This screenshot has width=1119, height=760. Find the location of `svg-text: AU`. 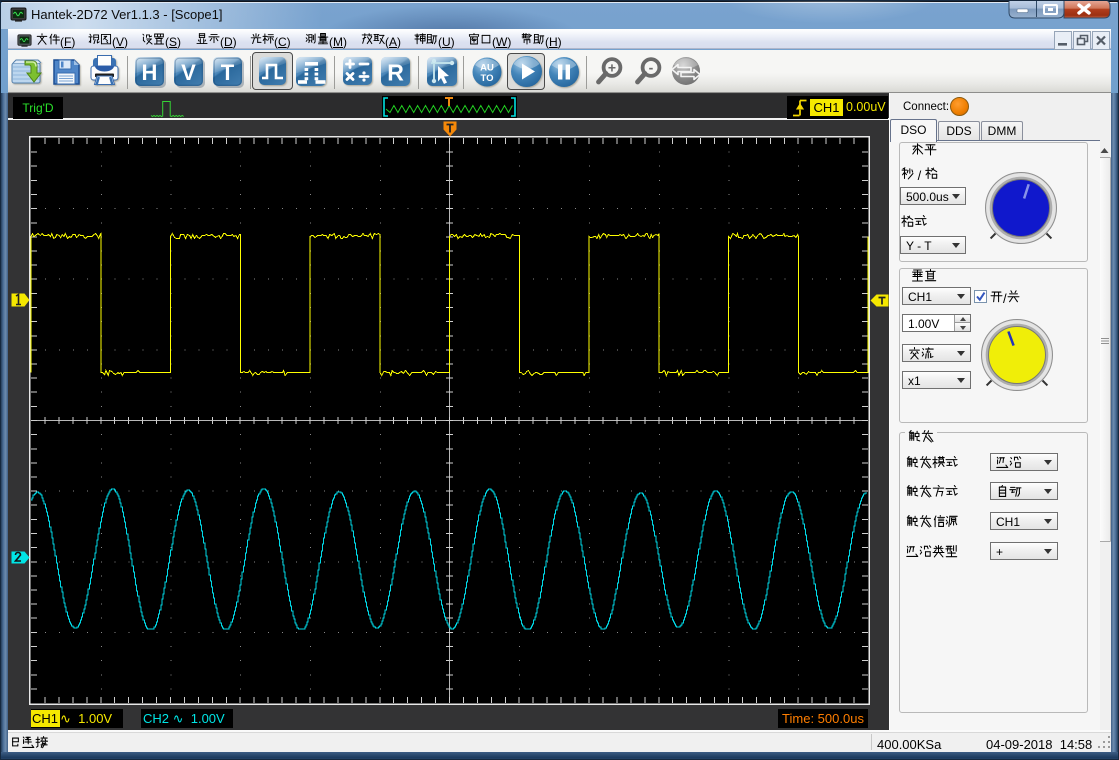

svg-text: AU is located at coordinates (487, 68).